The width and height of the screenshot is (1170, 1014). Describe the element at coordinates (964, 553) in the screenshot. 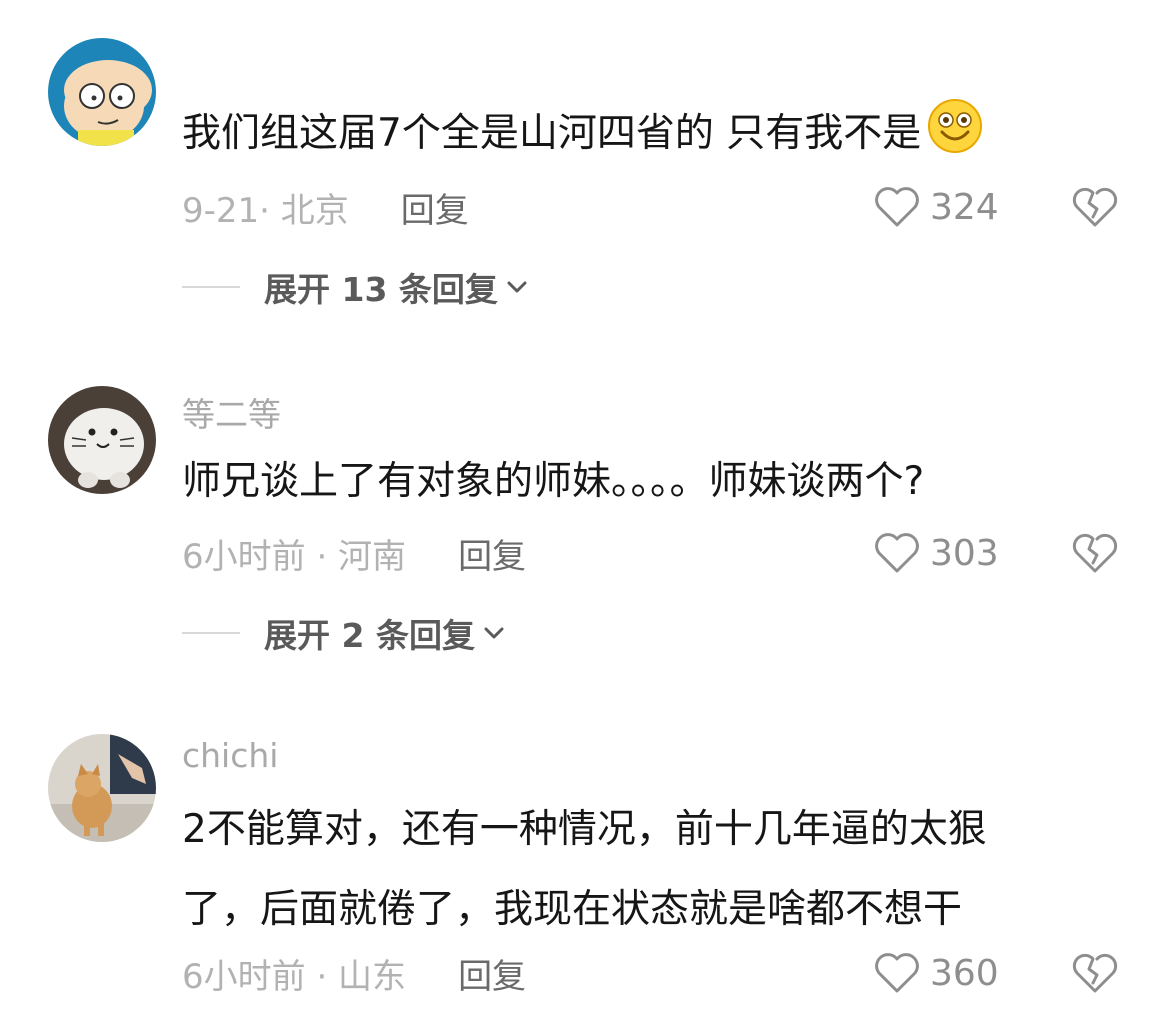

I see `like-count: 303` at that location.